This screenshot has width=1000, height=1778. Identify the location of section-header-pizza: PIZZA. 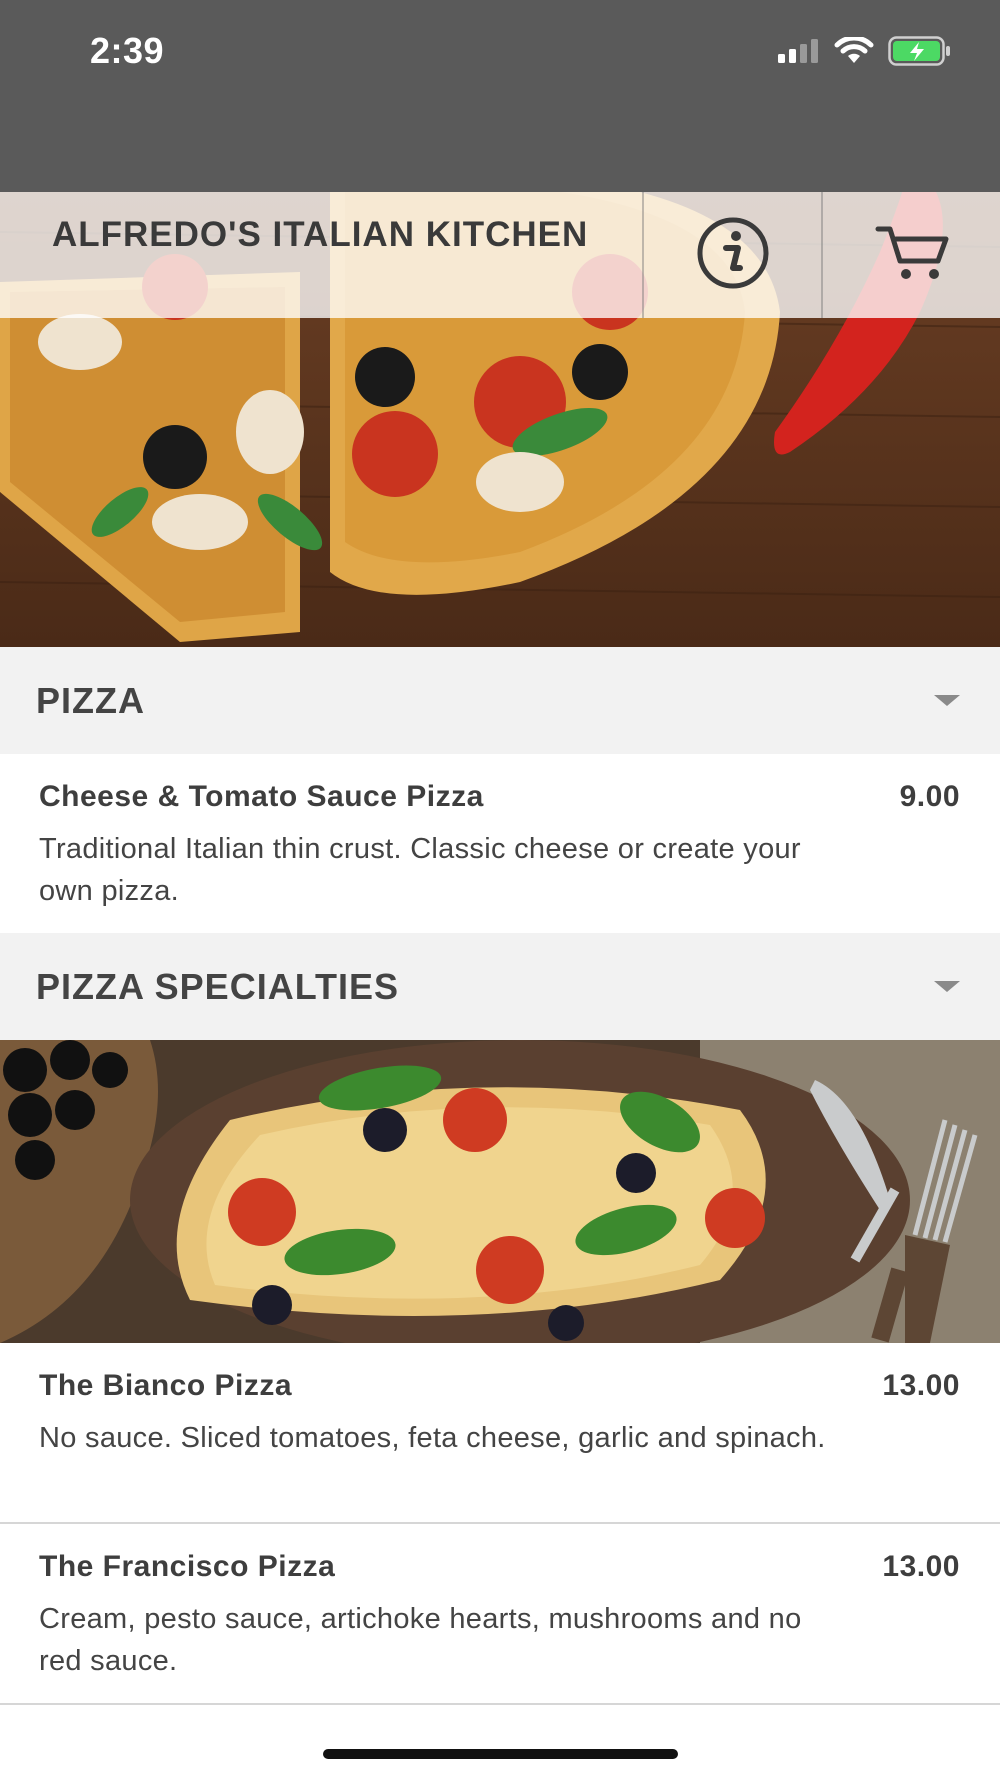
(500, 700).